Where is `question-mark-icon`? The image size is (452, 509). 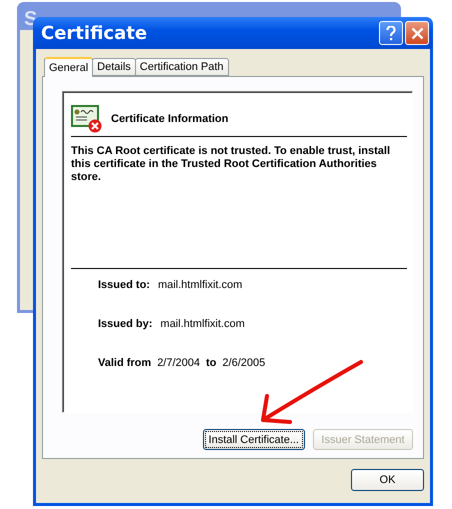 question-mark-icon is located at coordinates (391, 33).